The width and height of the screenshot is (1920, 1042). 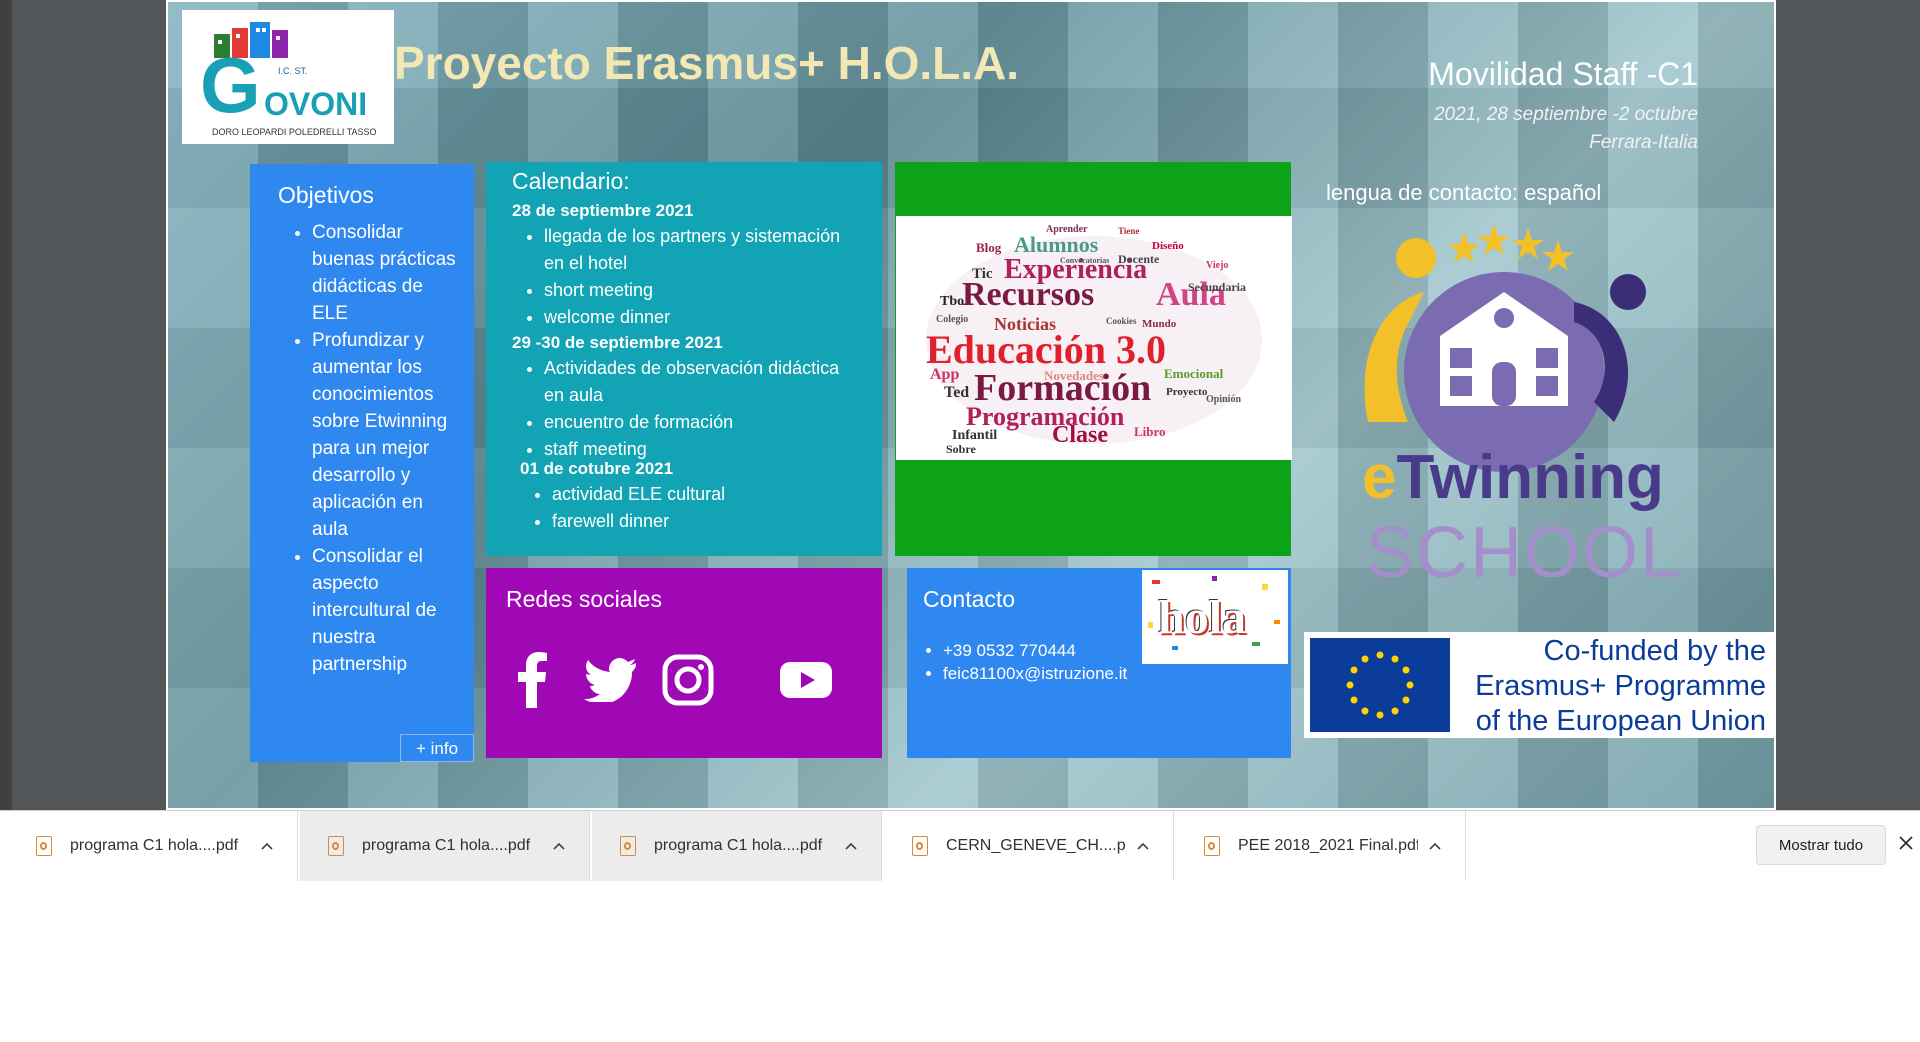 What do you see at coordinates (952, 319) in the screenshot?
I see `cloud-word: Colegio` at bounding box center [952, 319].